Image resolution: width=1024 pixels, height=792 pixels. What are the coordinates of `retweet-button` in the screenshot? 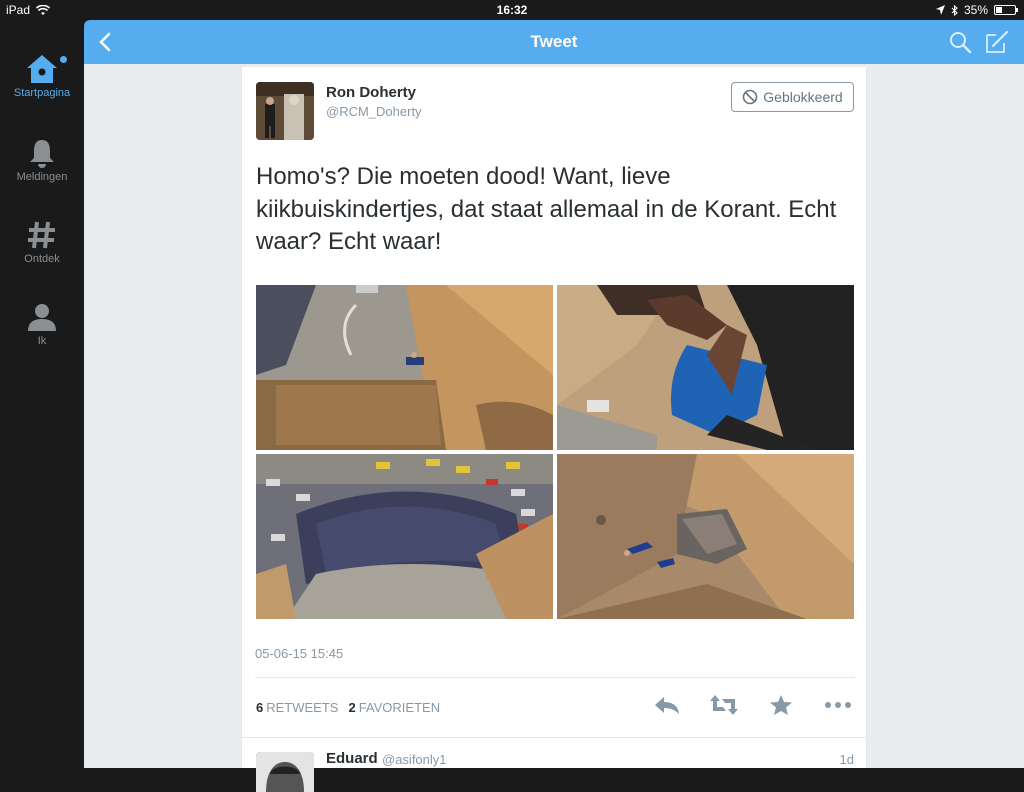 It's located at (724, 706).